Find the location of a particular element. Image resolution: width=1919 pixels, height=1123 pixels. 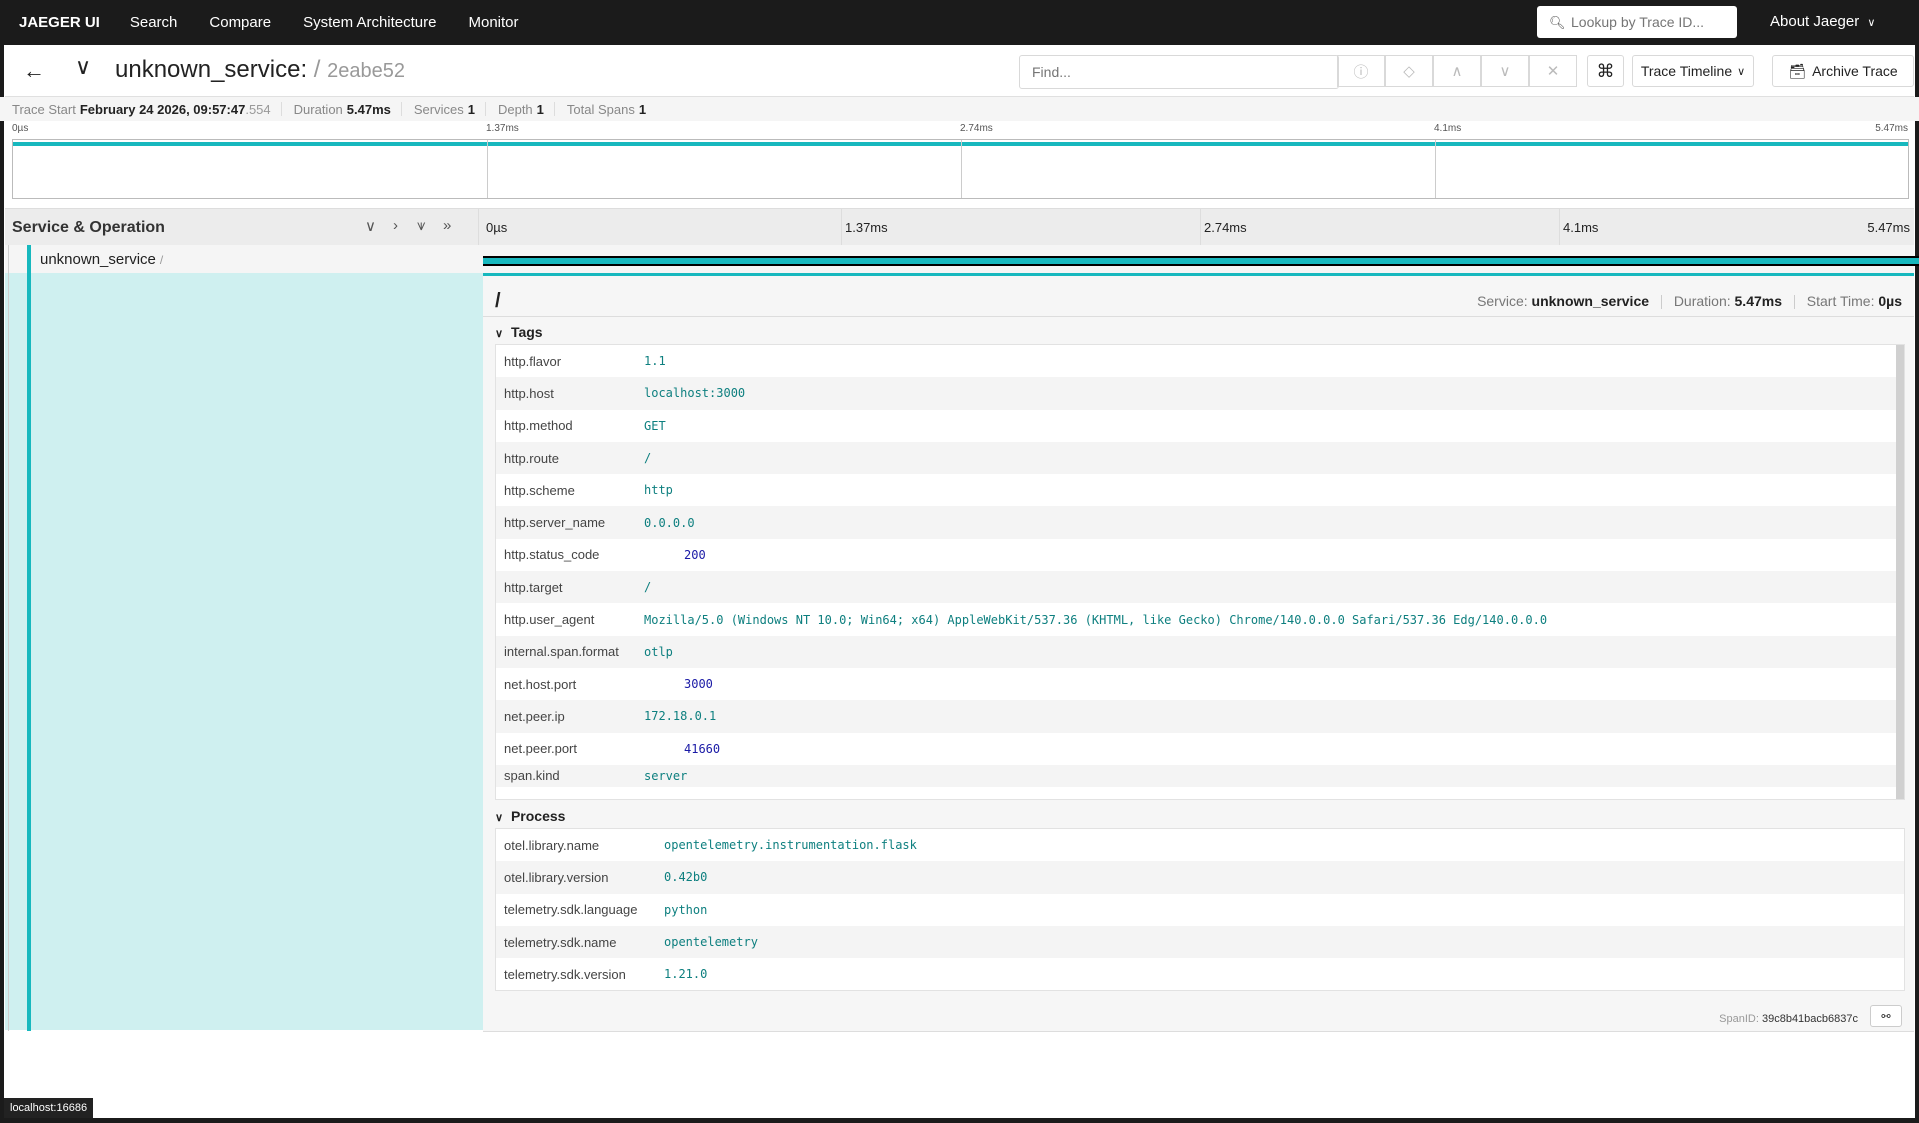

view-mode-select: Trace Timeline ∨ is located at coordinates (1693, 71).